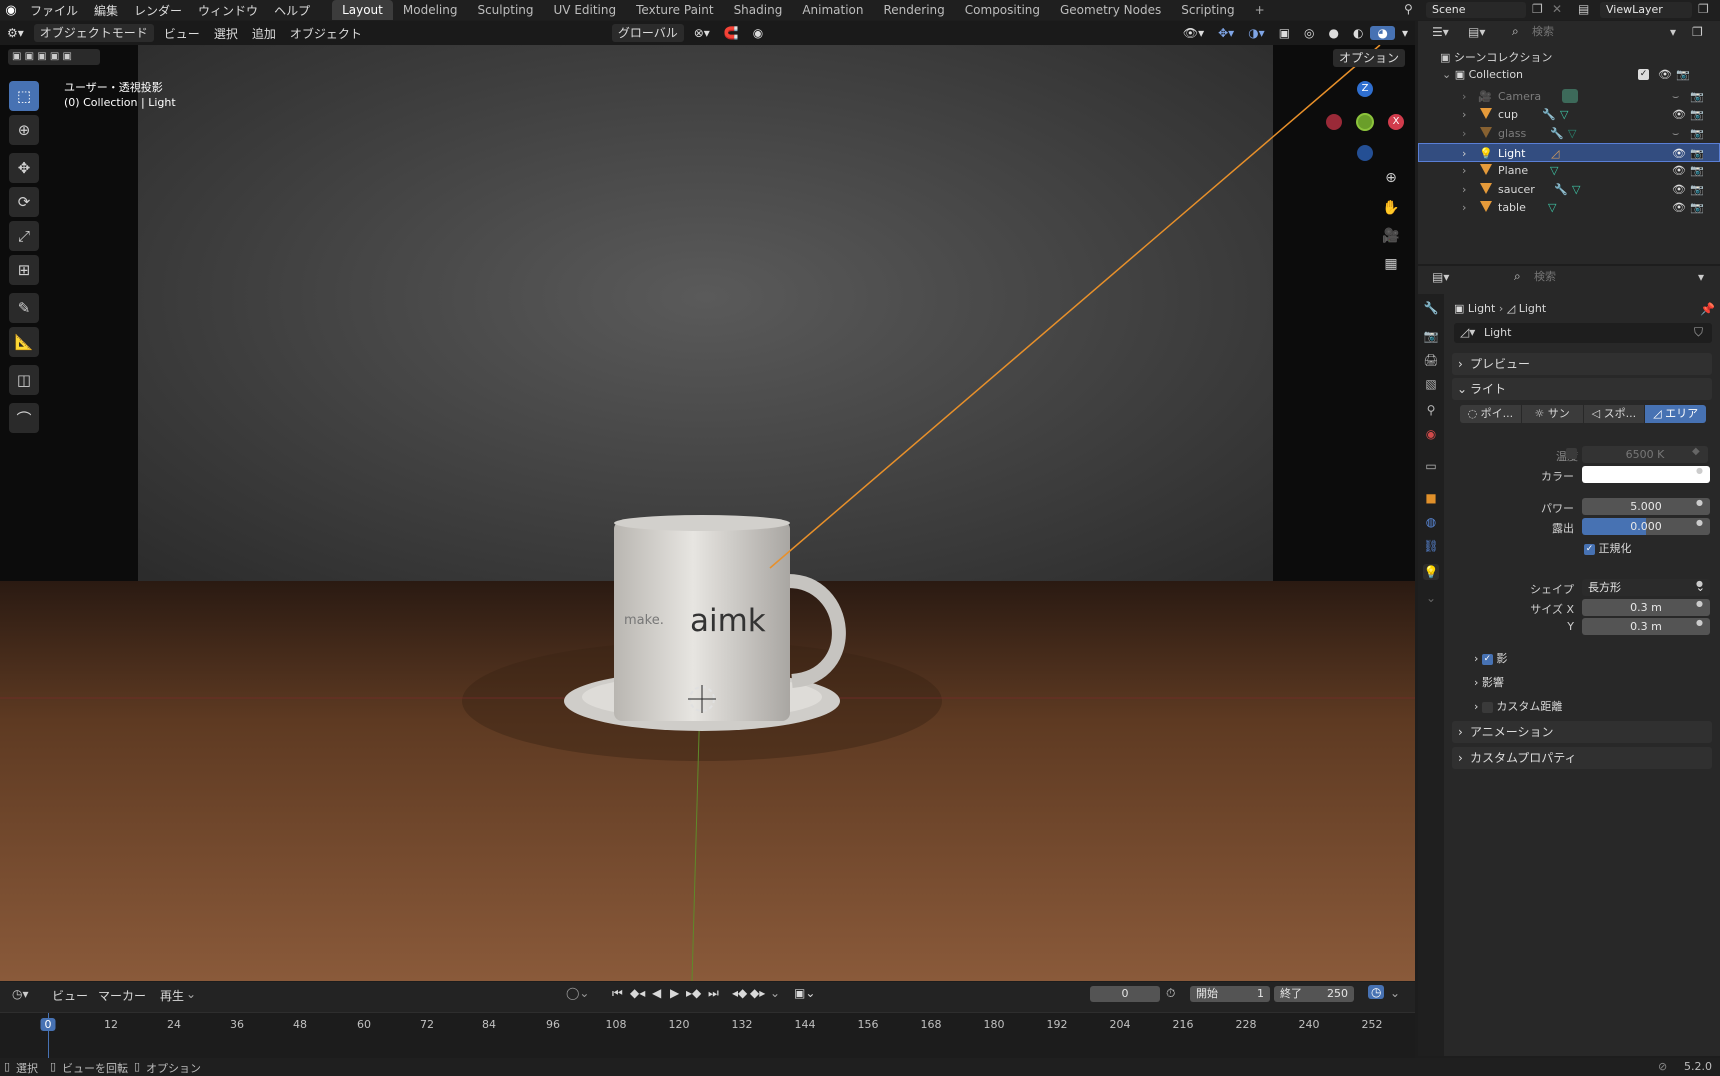 This screenshot has height=1076, width=1720. Describe the element at coordinates (1256, 33) in the screenshot. I see `overlay-toggle-icon: ◑▾` at that location.